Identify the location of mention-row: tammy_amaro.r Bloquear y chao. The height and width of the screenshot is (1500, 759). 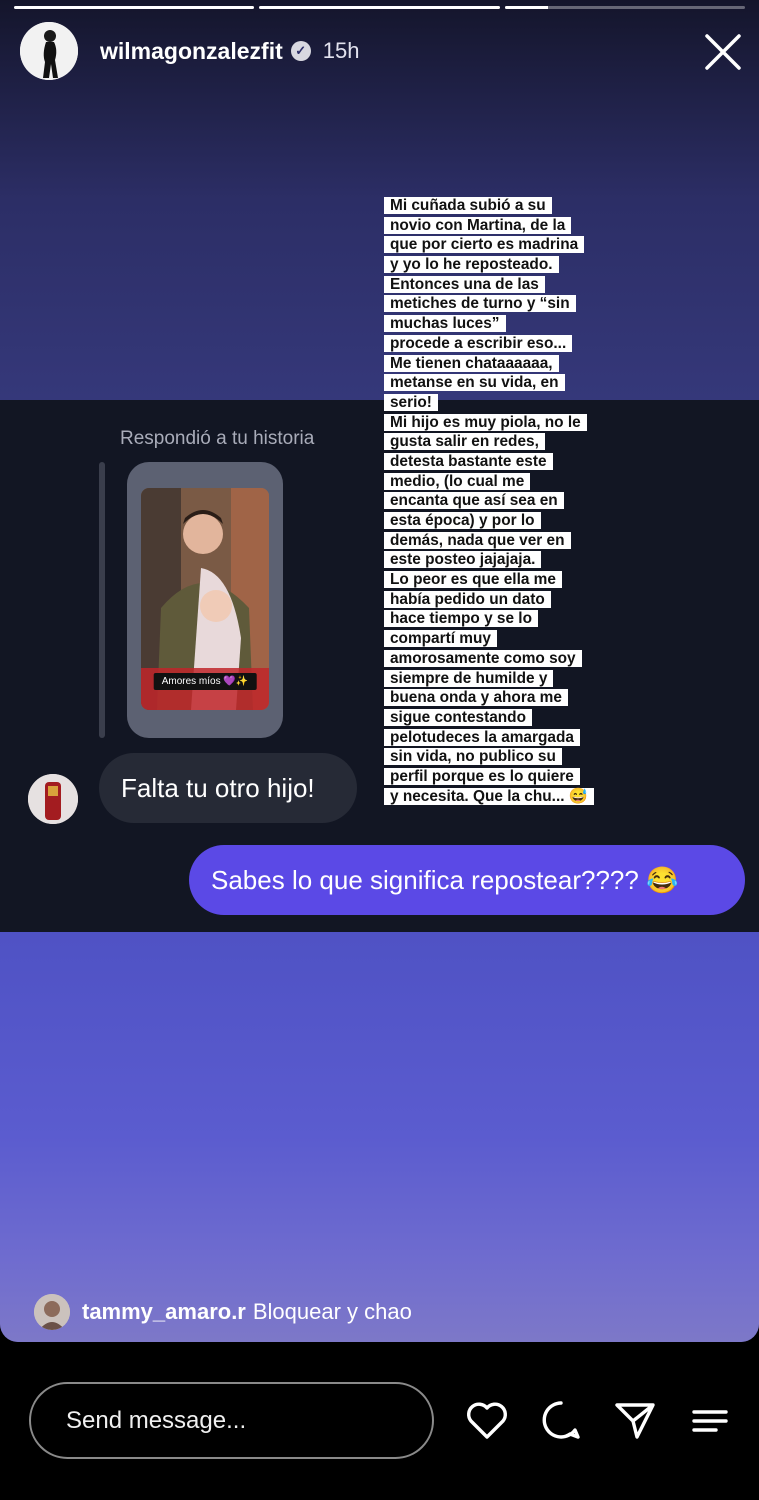
(223, 1312).